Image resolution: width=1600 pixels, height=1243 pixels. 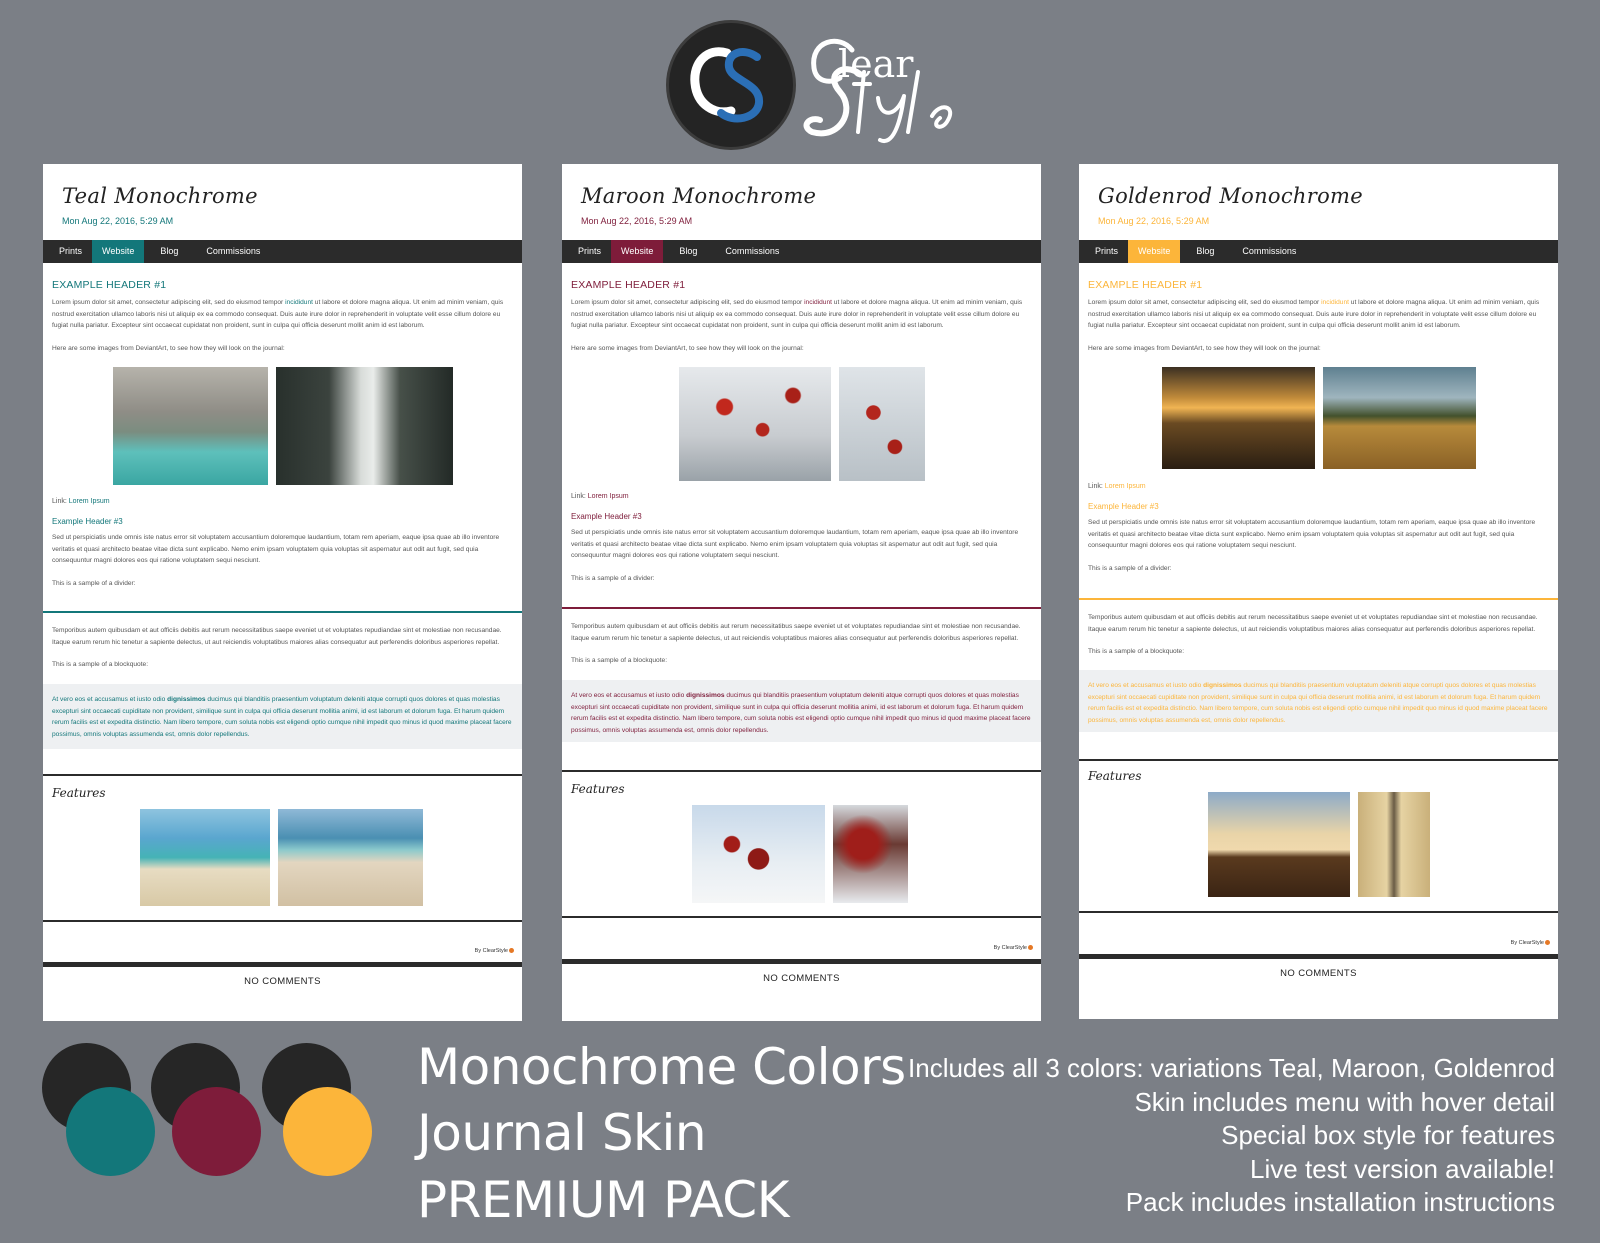 I want to click on feature-item: Skin includes menu with hover detail, so click(x=1344, y=1101).